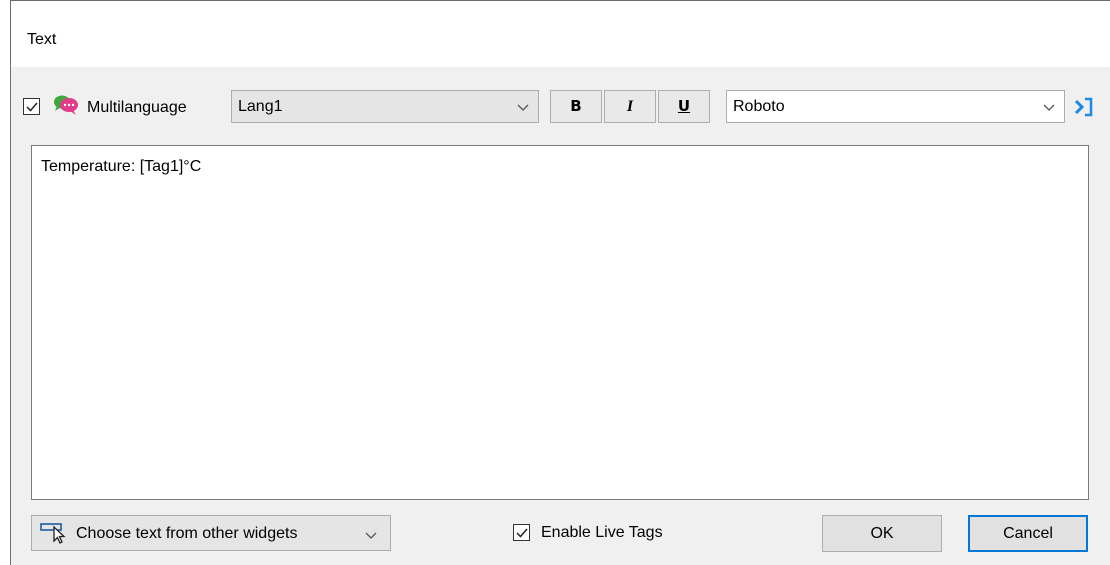 The image size is (1110, 565). Describe the element at coordinates (684, 106) in the screenshot. I see `underline-button: U` at that location.